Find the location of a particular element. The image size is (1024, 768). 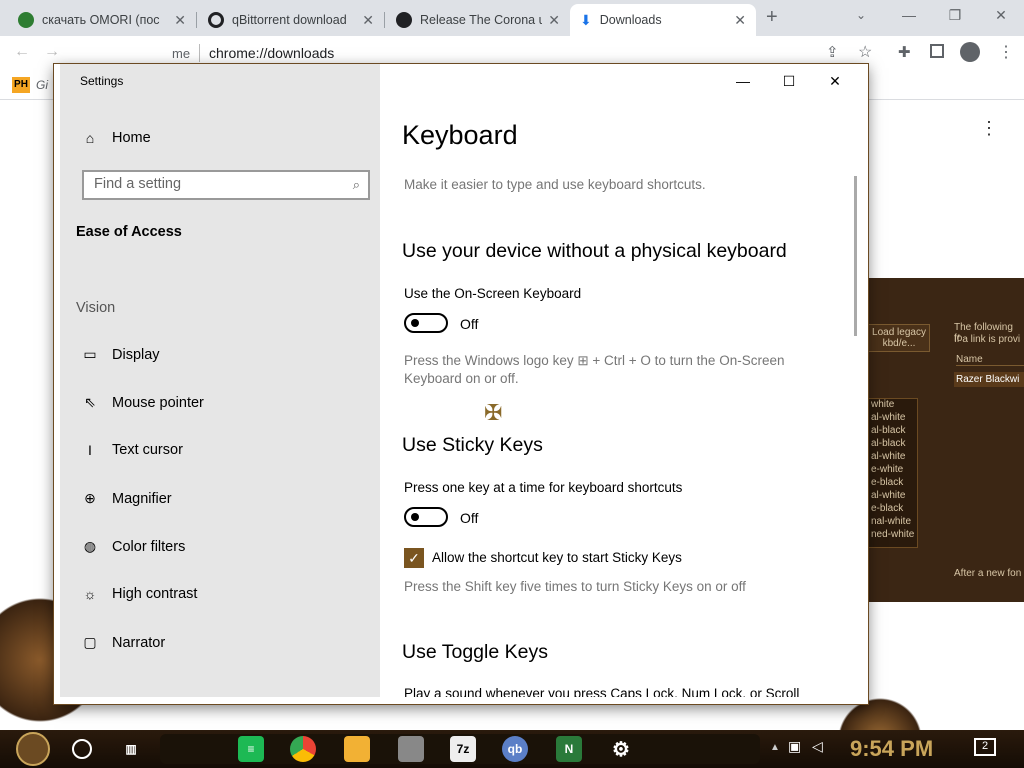

sidebar-item-label: Text cursor is located at coordinates (147, 450).